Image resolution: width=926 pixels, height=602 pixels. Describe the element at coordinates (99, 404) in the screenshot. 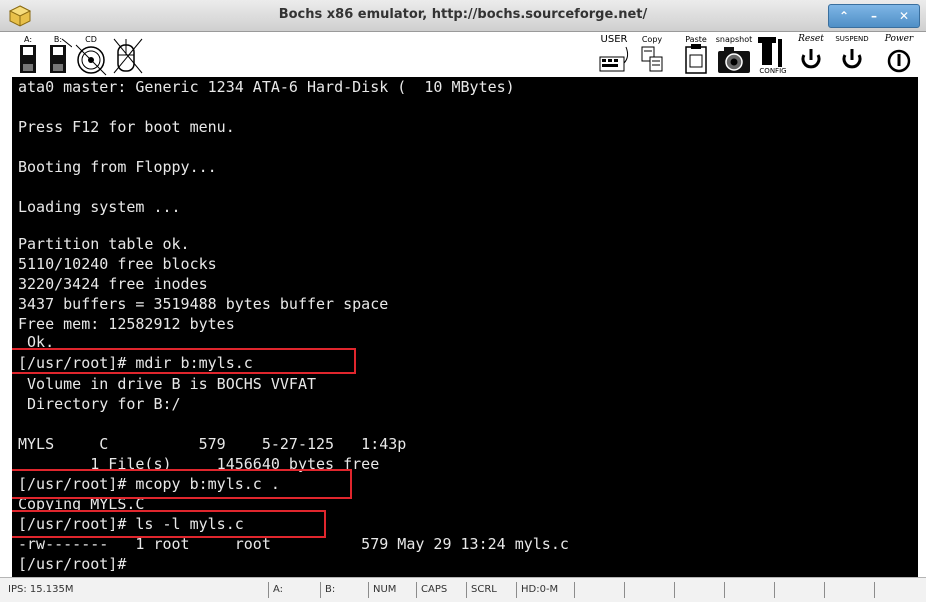

I see `terminal-line: Directory for B:/` at that location.